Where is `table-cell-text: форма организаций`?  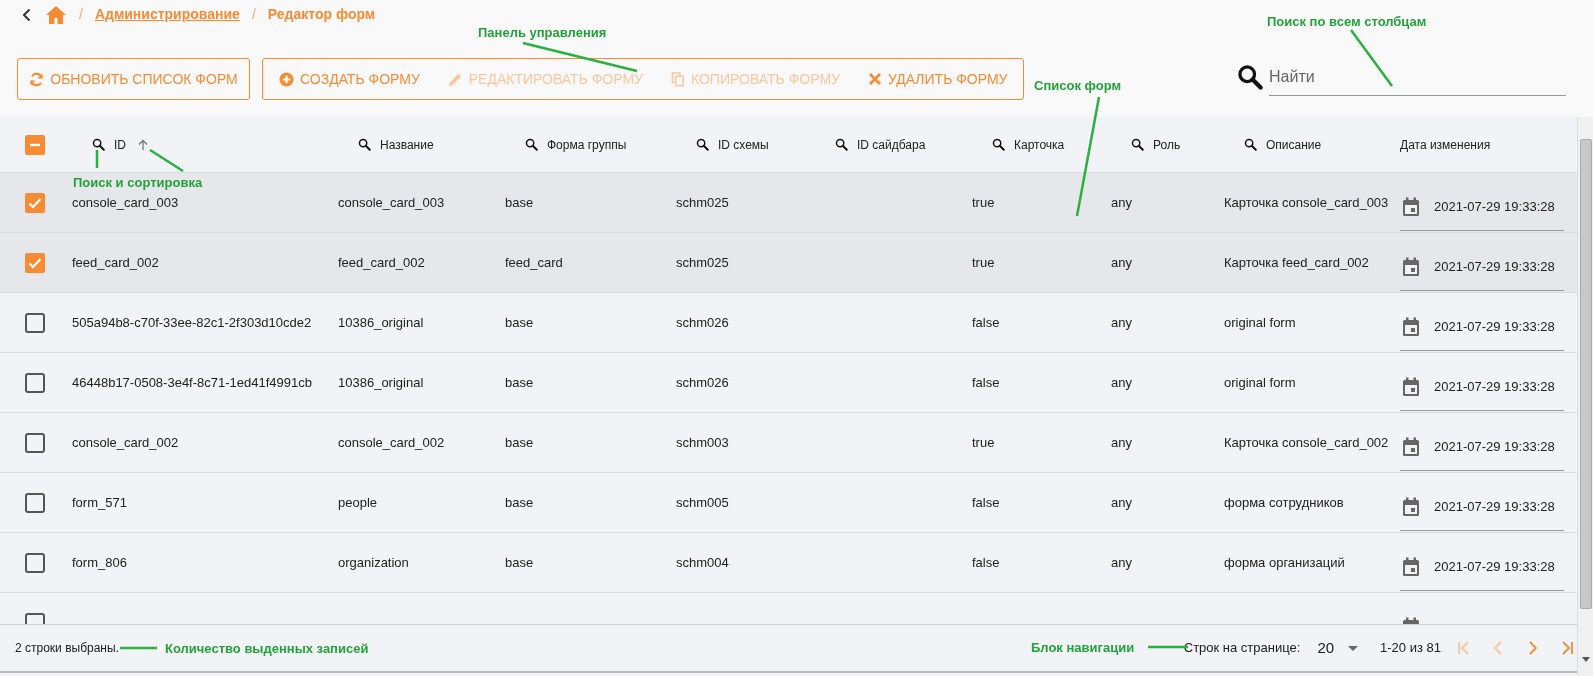 table-cell-text: форма организаций is located at coordinates (1284, 562).